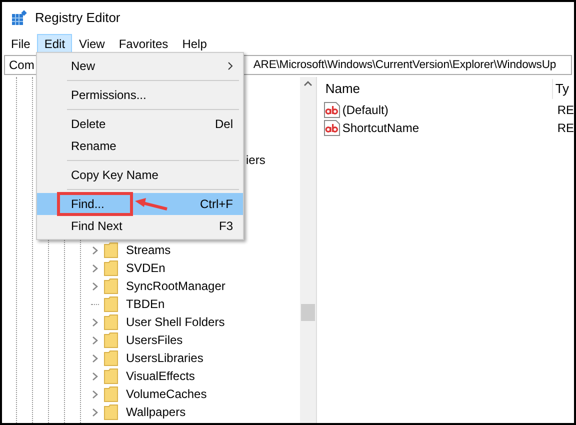 The width and height of the screenshot is (576, 425). What do you see at coordinates (308, 312) in the screenshot?
I see `scrollbar-thumb` at bounding box center [308, 312].